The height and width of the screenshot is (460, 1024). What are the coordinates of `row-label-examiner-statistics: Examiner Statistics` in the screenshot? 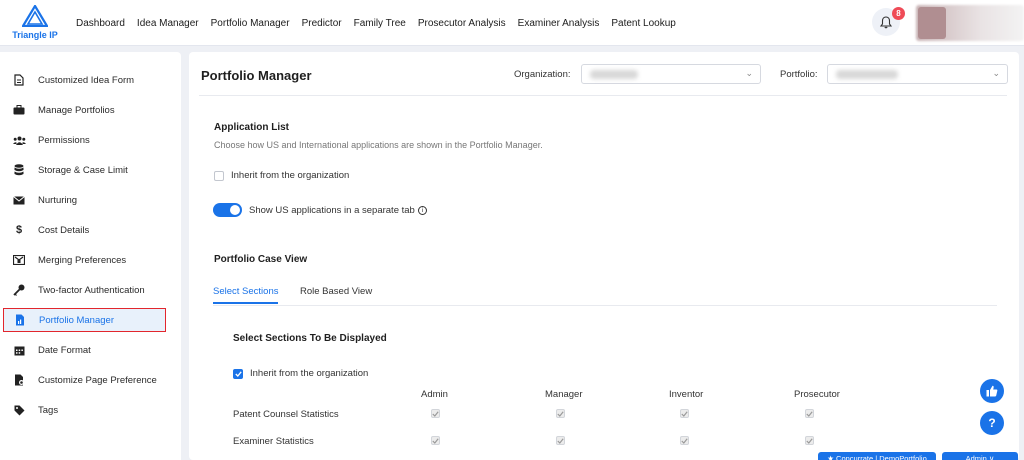 It's located at (273, 441).